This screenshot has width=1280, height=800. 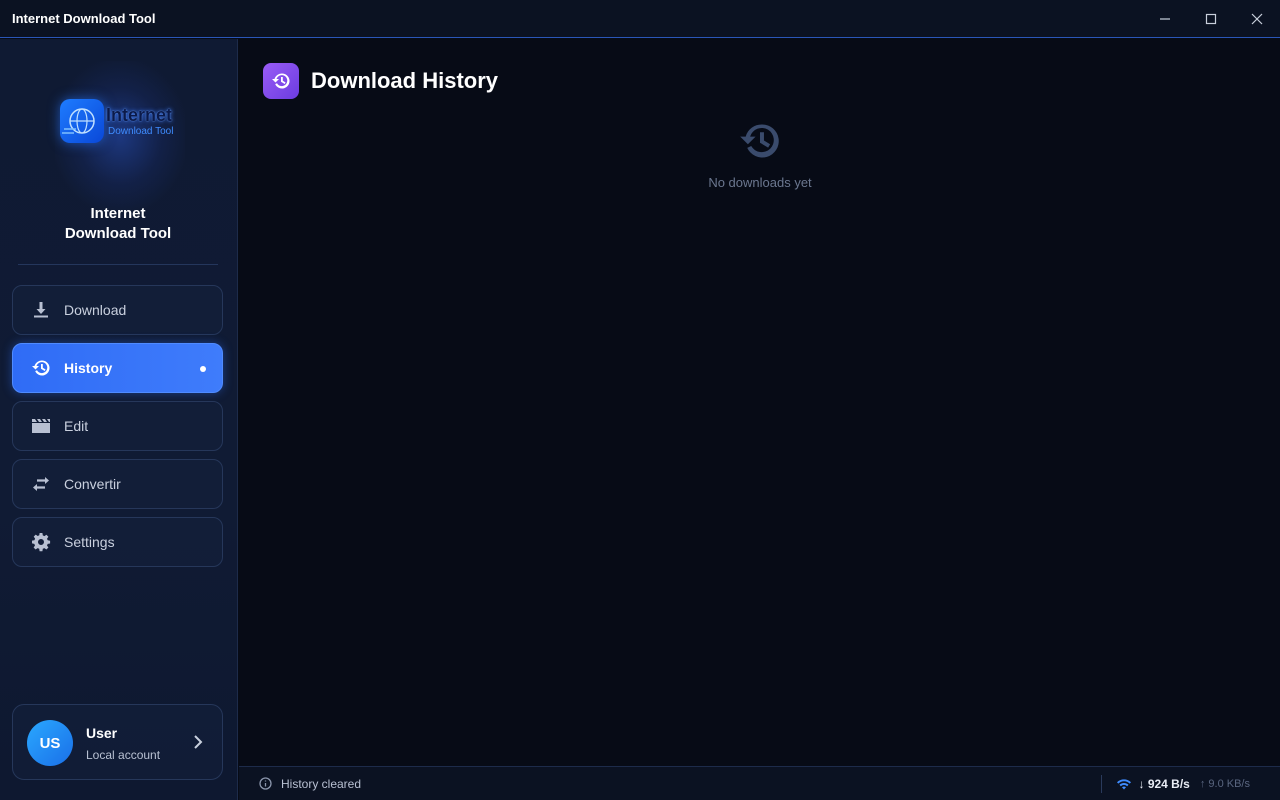 What do you see at coordinates (41, 426) in the screenshot?
I see `clapperboard-icon` at bounding box center [41, 426].